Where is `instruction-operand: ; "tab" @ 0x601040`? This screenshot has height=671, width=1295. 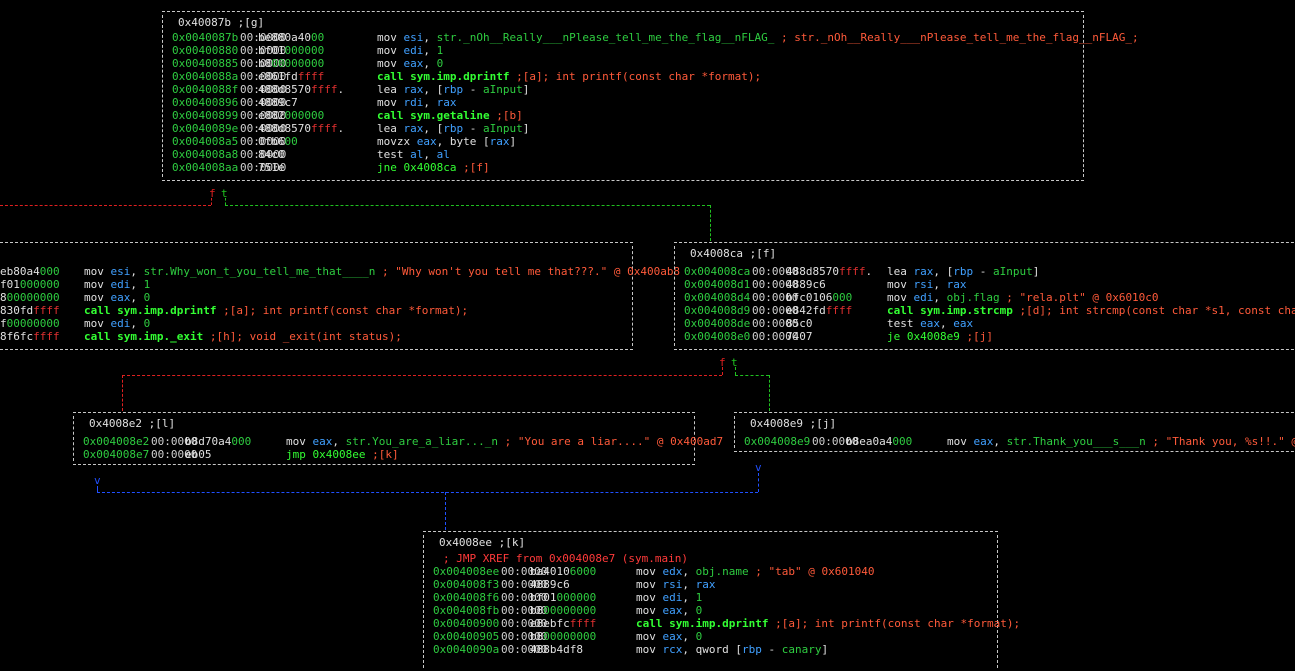 instruction-operand: ; "tab" @ 0x601040 is located at coordinates (811, 571).